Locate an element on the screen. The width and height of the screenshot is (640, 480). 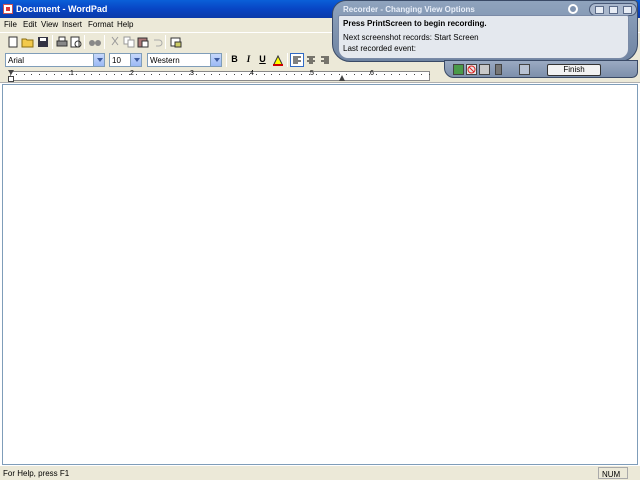
align-center-icon is located at coordinates (311, 60).